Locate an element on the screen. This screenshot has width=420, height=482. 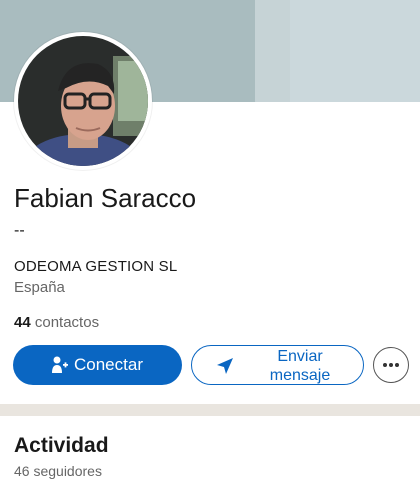
connect-button: Conectar is located at coordinates (97, 365).